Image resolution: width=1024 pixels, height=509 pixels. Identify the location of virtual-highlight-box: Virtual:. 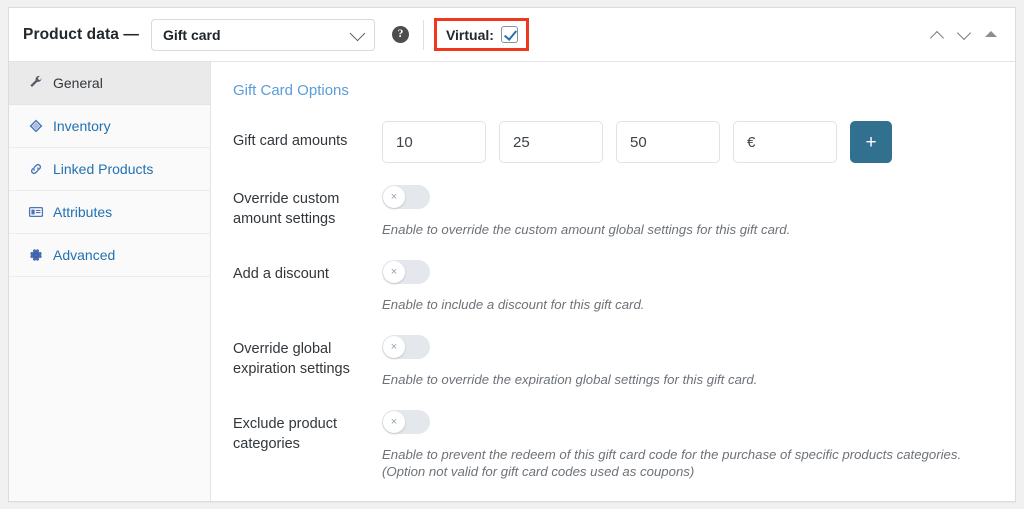
(481, 34).